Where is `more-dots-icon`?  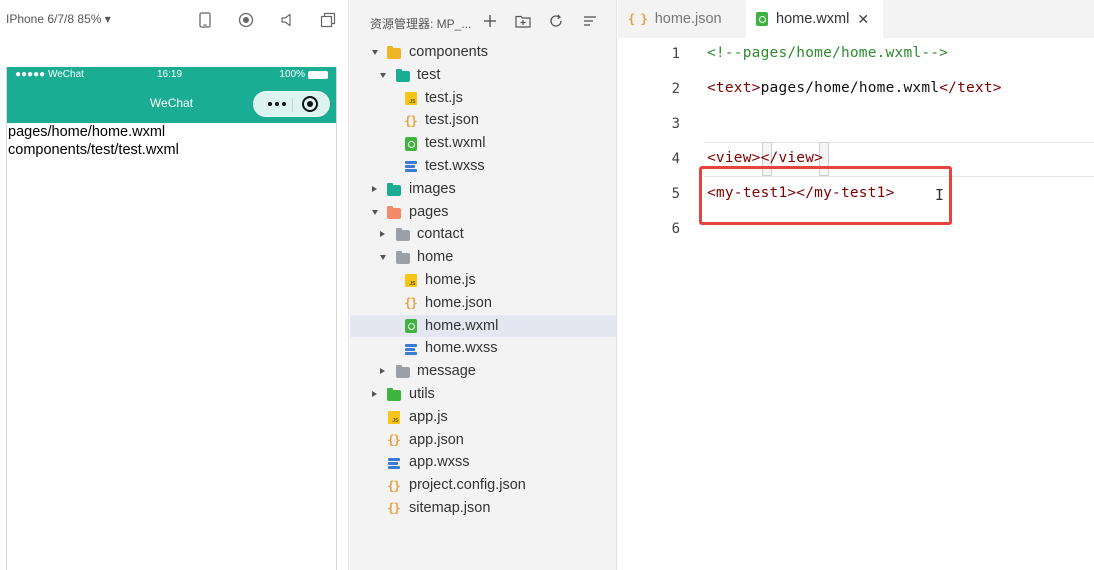 more-dots-icon is located at coordinates (277, 104).